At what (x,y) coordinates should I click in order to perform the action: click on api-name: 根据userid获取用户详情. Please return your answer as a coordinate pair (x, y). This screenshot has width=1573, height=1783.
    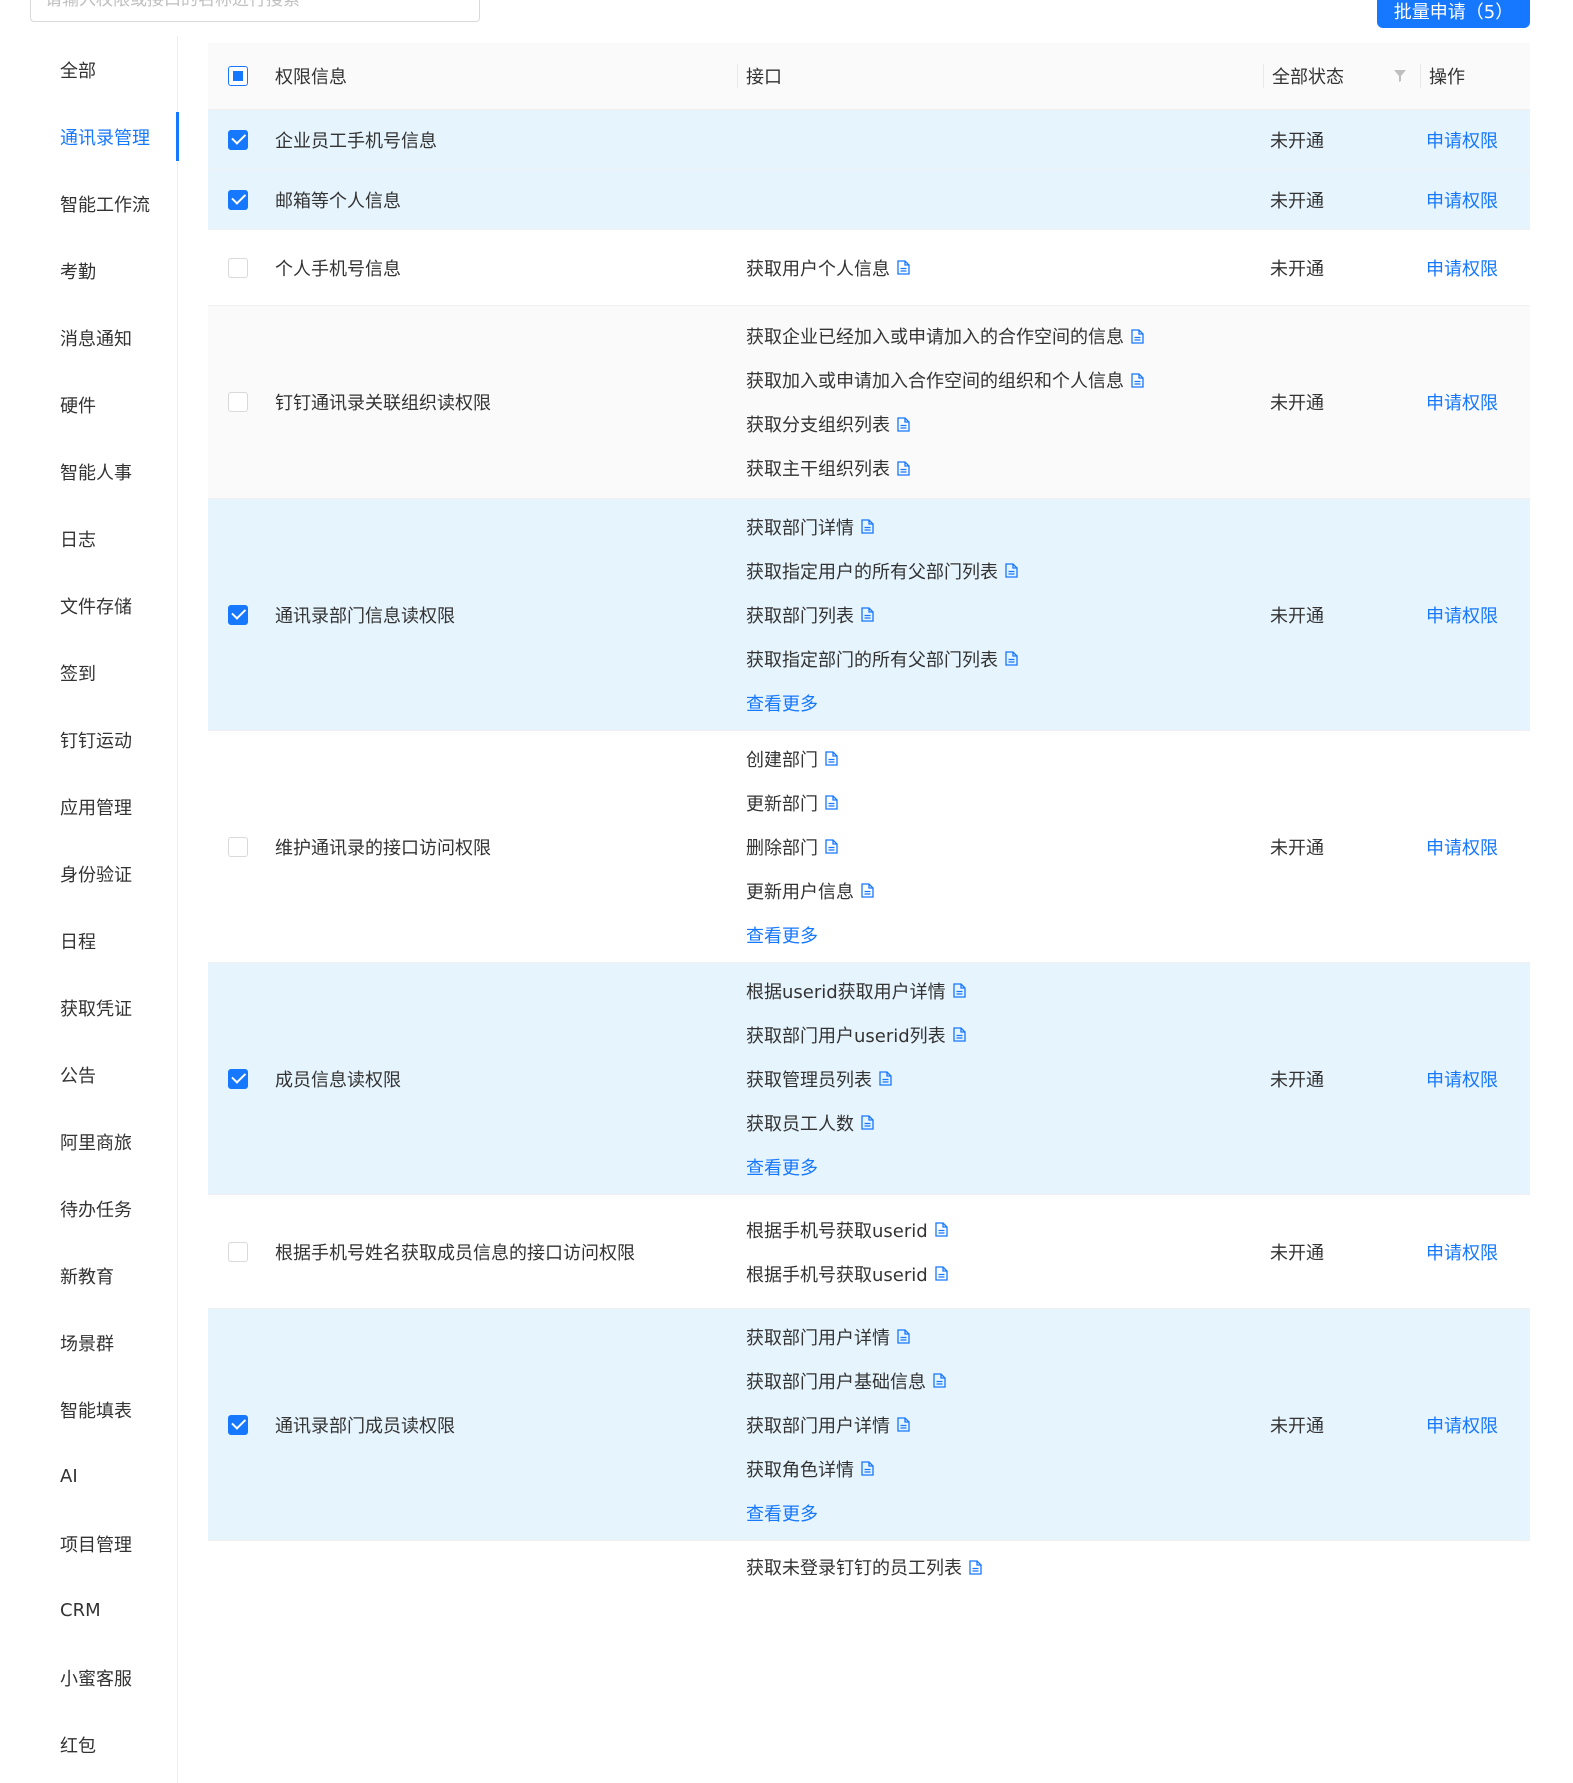
    Looking at the image, I should click on (846, 991).